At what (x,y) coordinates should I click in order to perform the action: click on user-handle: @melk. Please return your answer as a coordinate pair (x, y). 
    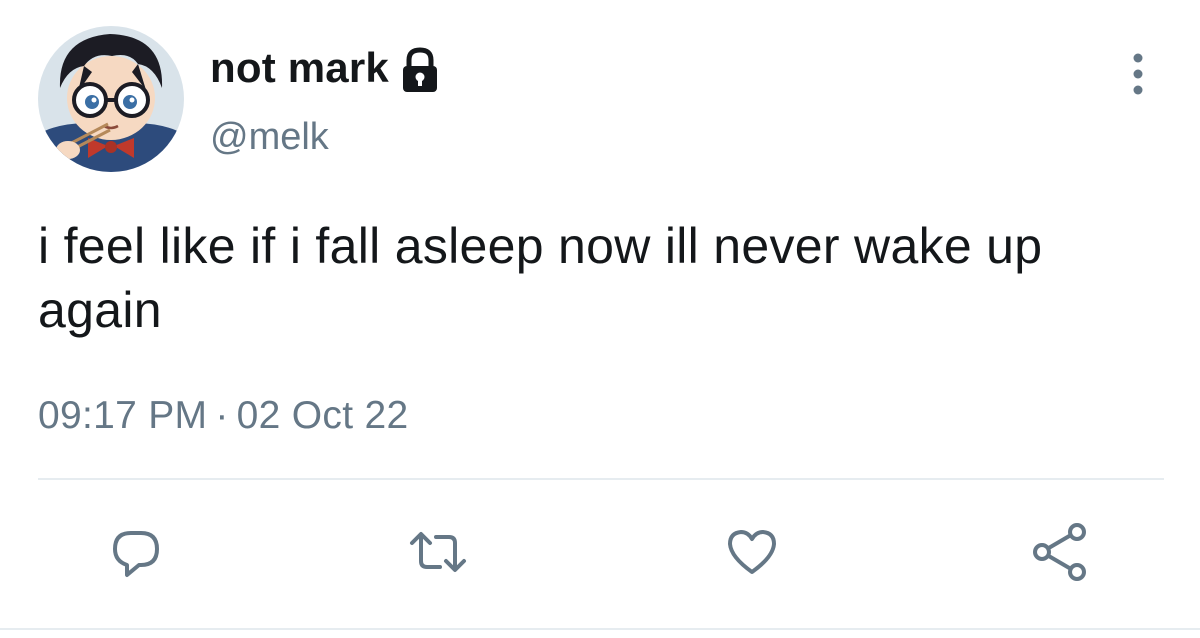
    Looking at the image, I should click on (269, 137).